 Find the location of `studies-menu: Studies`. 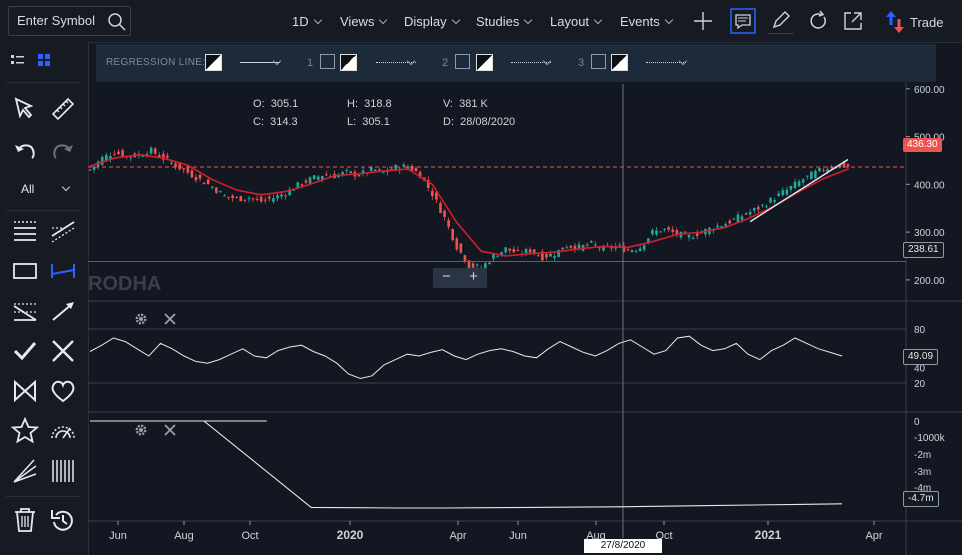

studies-menu: Studies is located at coordinates (504, 21).